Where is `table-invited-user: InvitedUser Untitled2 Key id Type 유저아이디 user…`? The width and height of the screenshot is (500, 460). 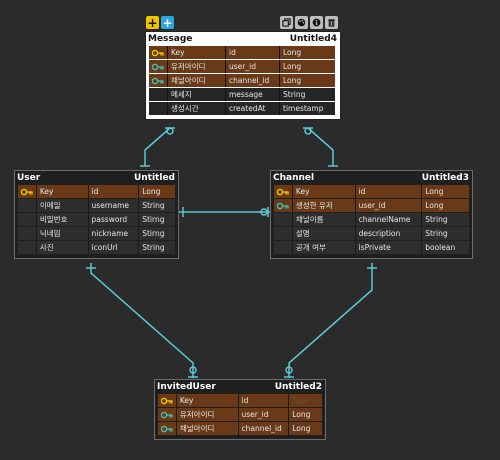
table-invited-user: InvitedUser Untitled2 Key id Type 유저아이디 user… is located at coordinates (240, 409).